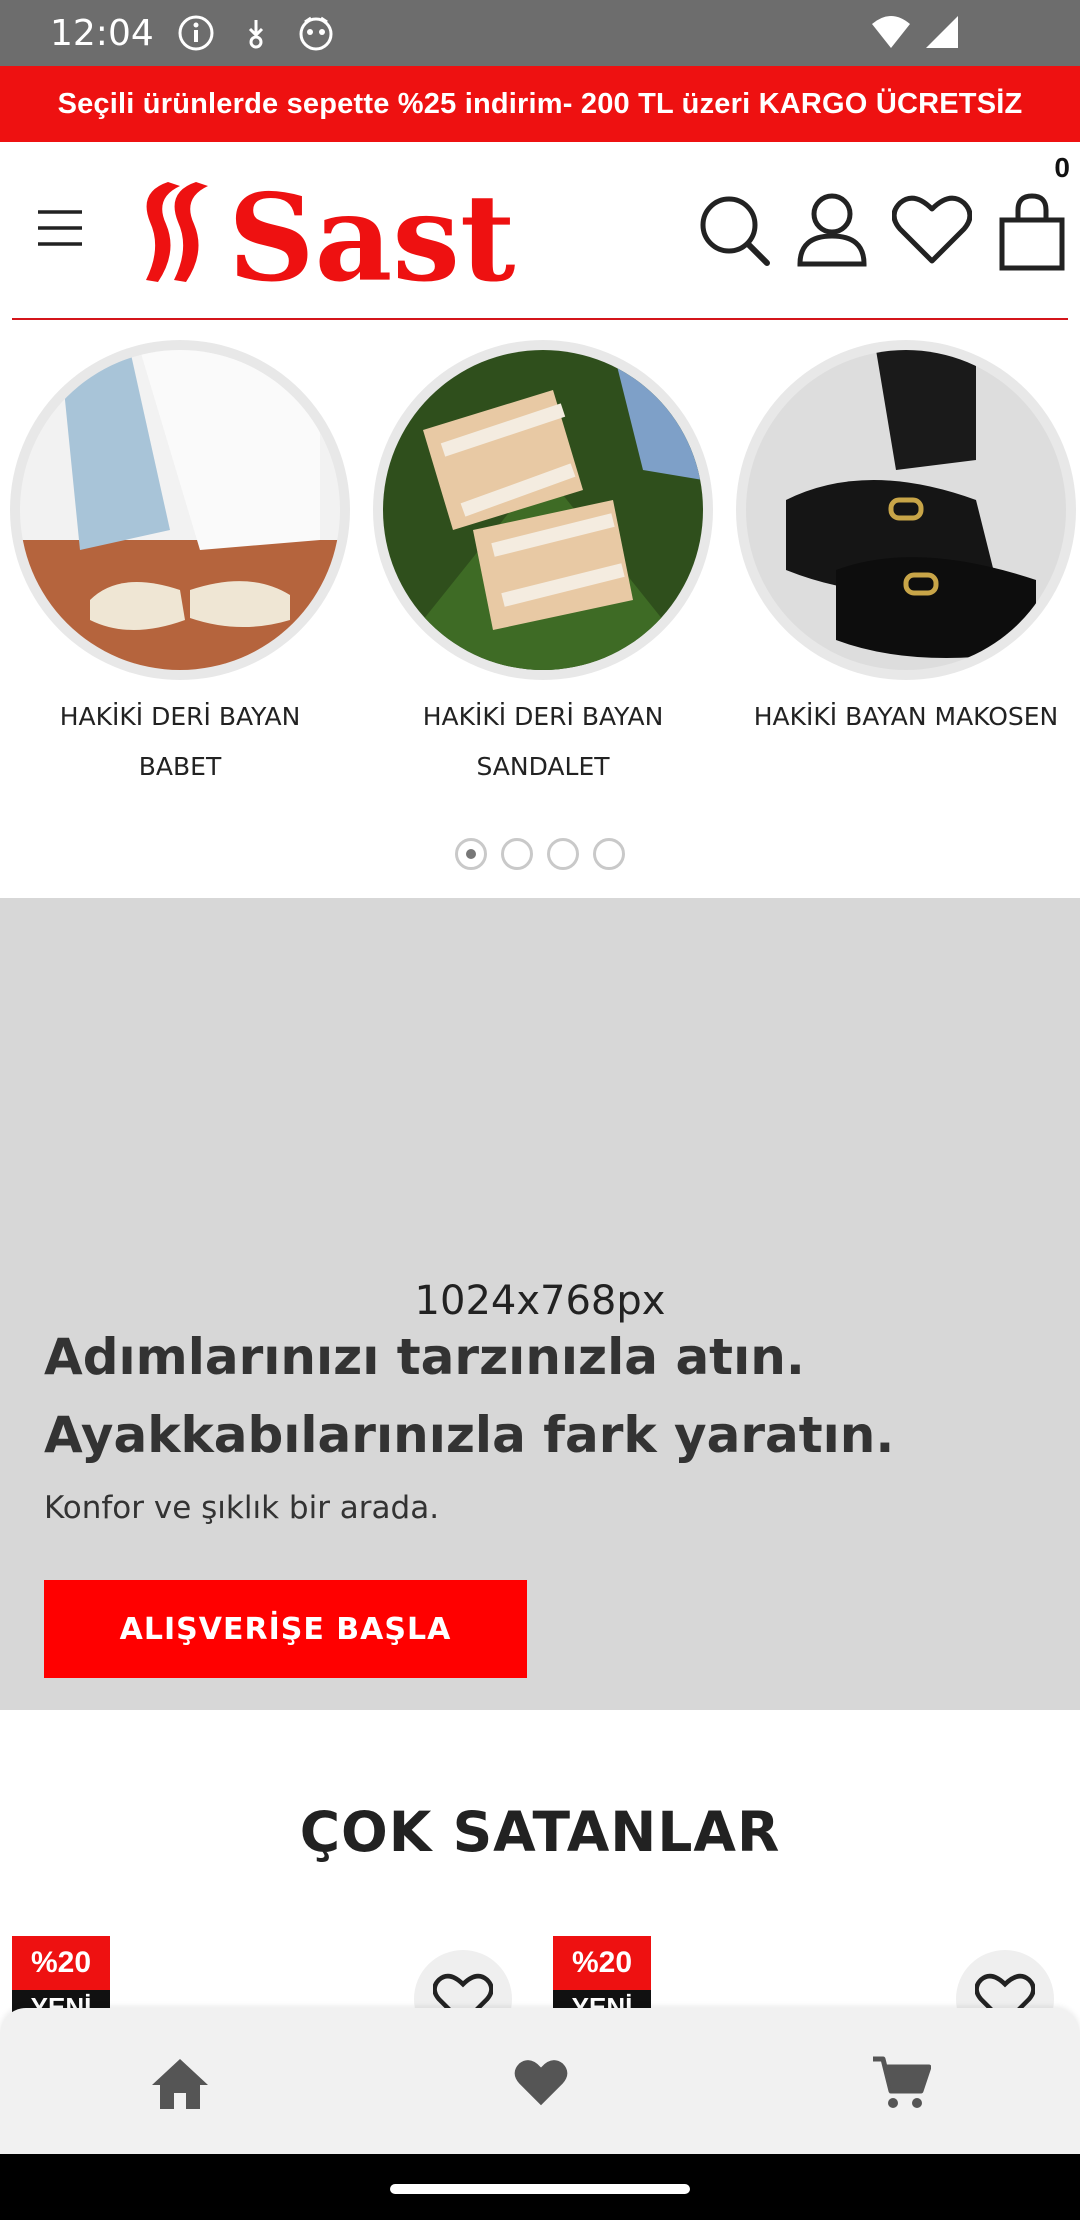  What do you see at coordinates (60, 228) in the screenshot?
I see `menu-icon` at bounding box center [60, 228].